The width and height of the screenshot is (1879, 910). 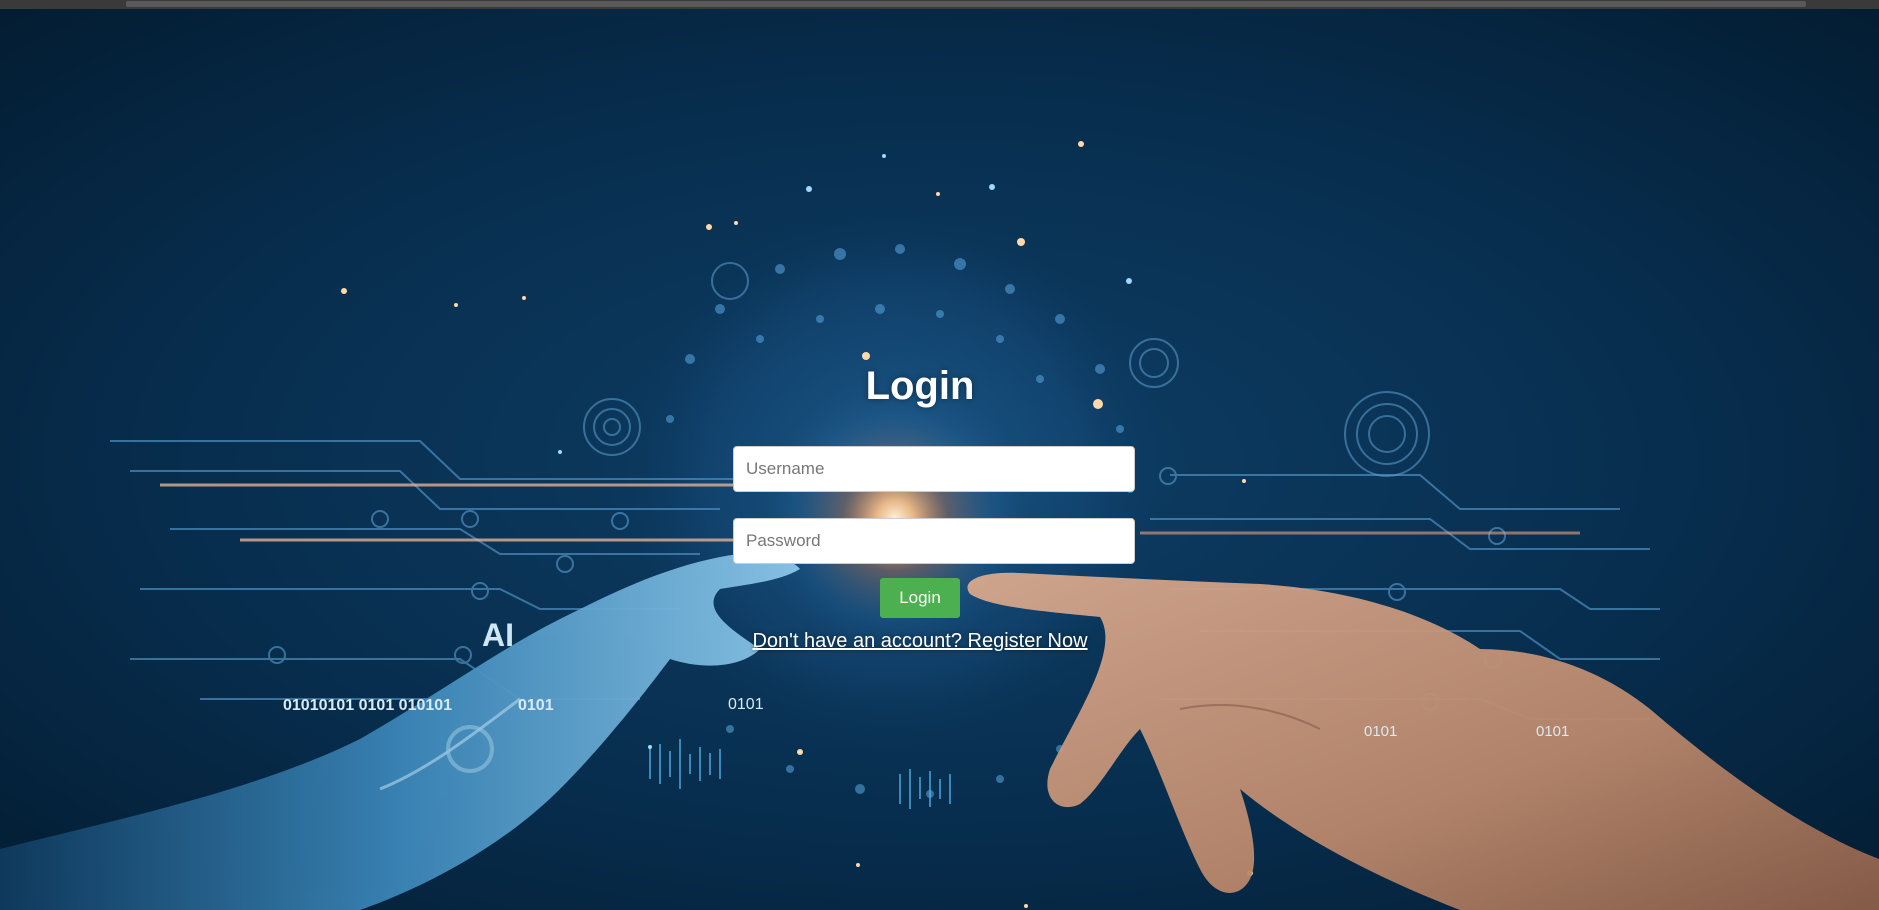 I want to click on register-link: Don't have an account? Register Now, so click(x=920, y=641).